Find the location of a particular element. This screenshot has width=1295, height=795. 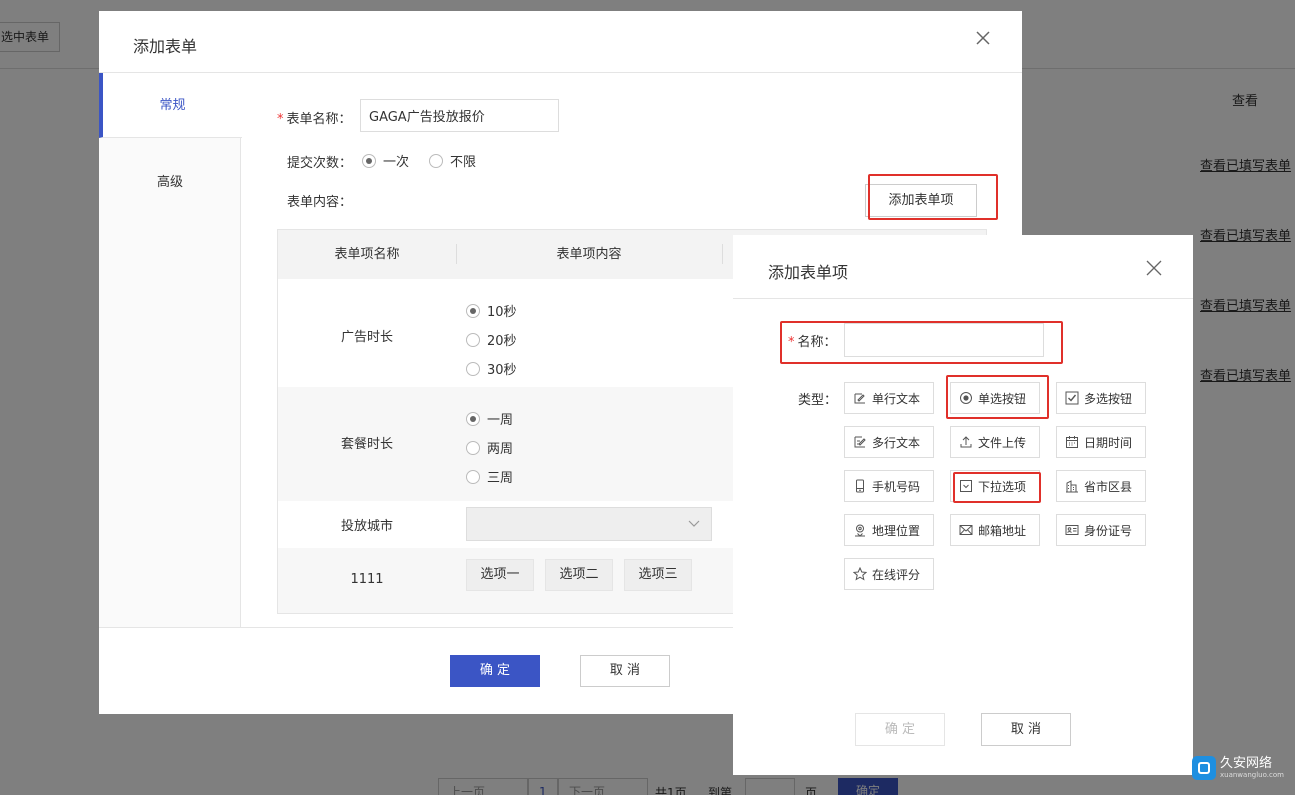

submit-option-unlimited: 不限 is located at coordinates (452, 160).